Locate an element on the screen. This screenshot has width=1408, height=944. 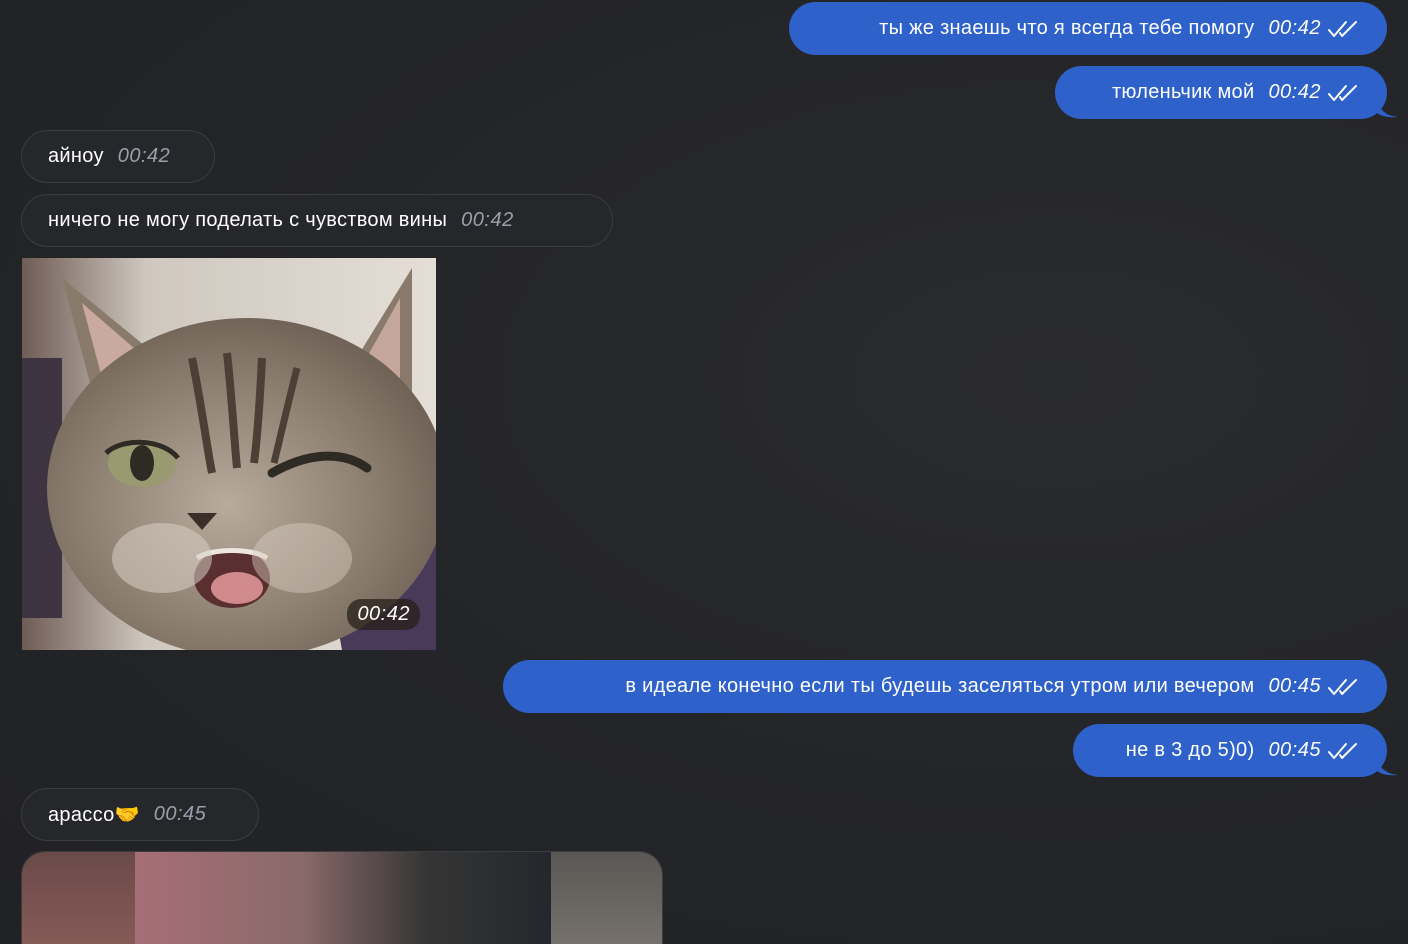
outgoing-message: не в 3 до 5)0) 00:45 is located at coordinates (1230, 750).